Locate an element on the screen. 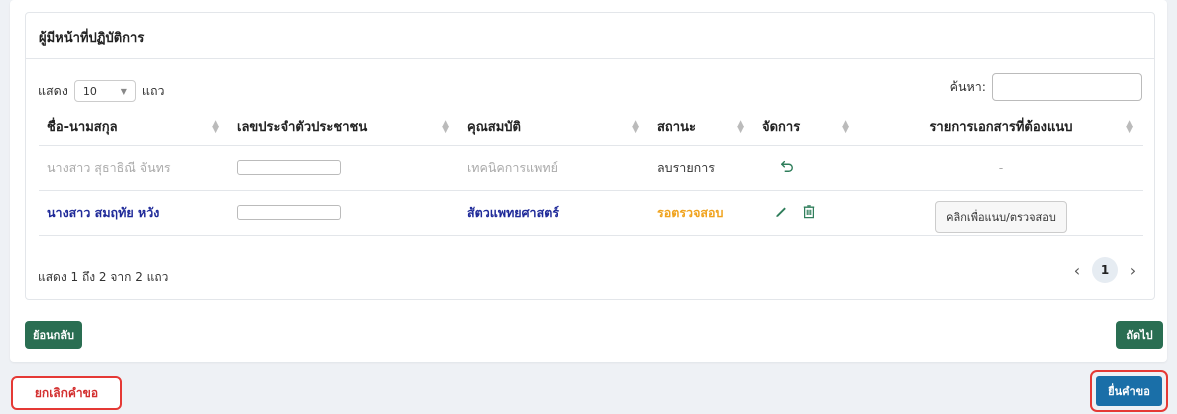  cell-qualification: เทคนิคการแพทย์ is located at coordinates (554, 168).